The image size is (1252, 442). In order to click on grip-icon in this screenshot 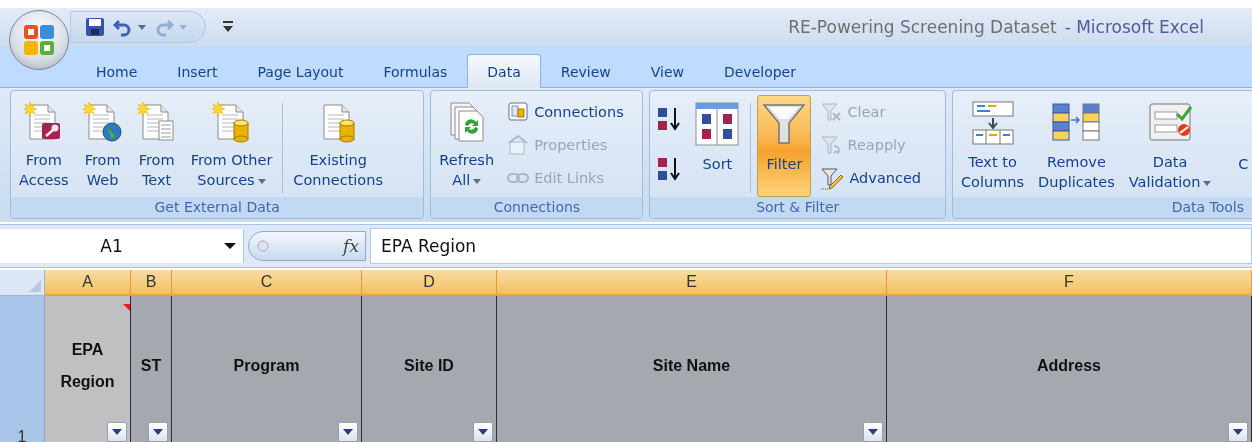, I will do `click(263, 246)`.